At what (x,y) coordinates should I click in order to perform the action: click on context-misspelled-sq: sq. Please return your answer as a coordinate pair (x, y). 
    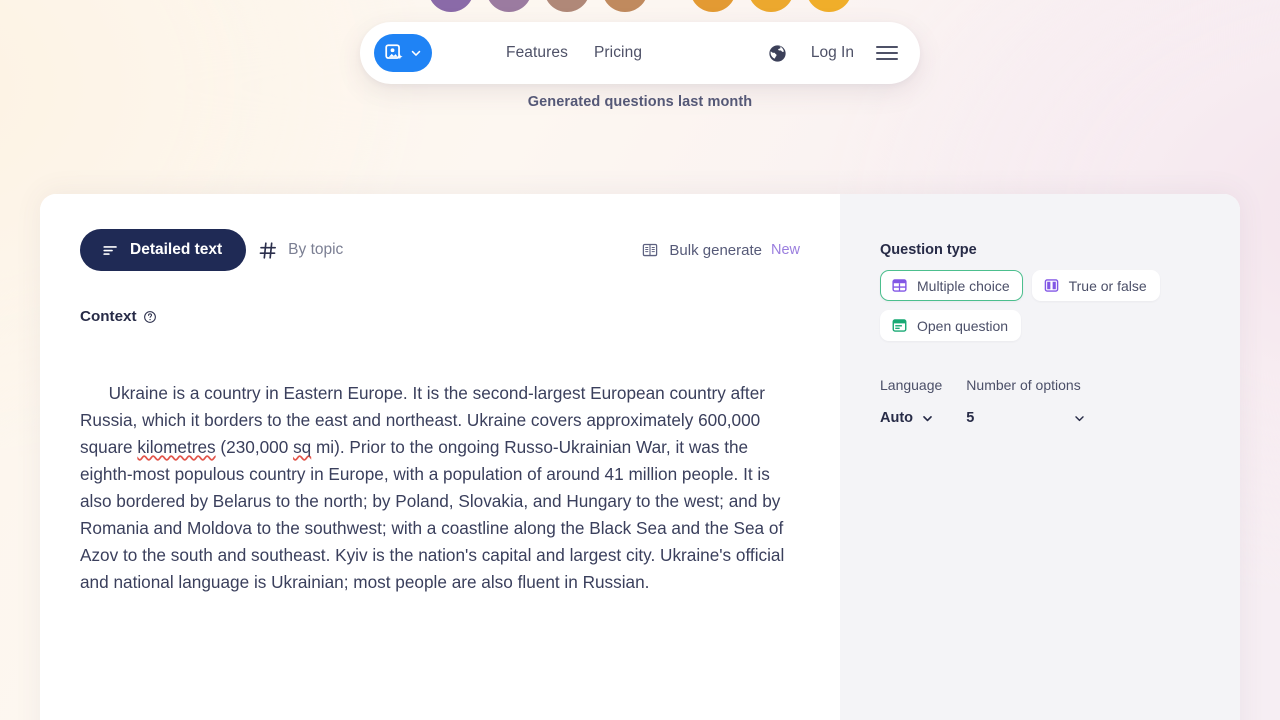
    Looking at the image, I should click on (302, 447).